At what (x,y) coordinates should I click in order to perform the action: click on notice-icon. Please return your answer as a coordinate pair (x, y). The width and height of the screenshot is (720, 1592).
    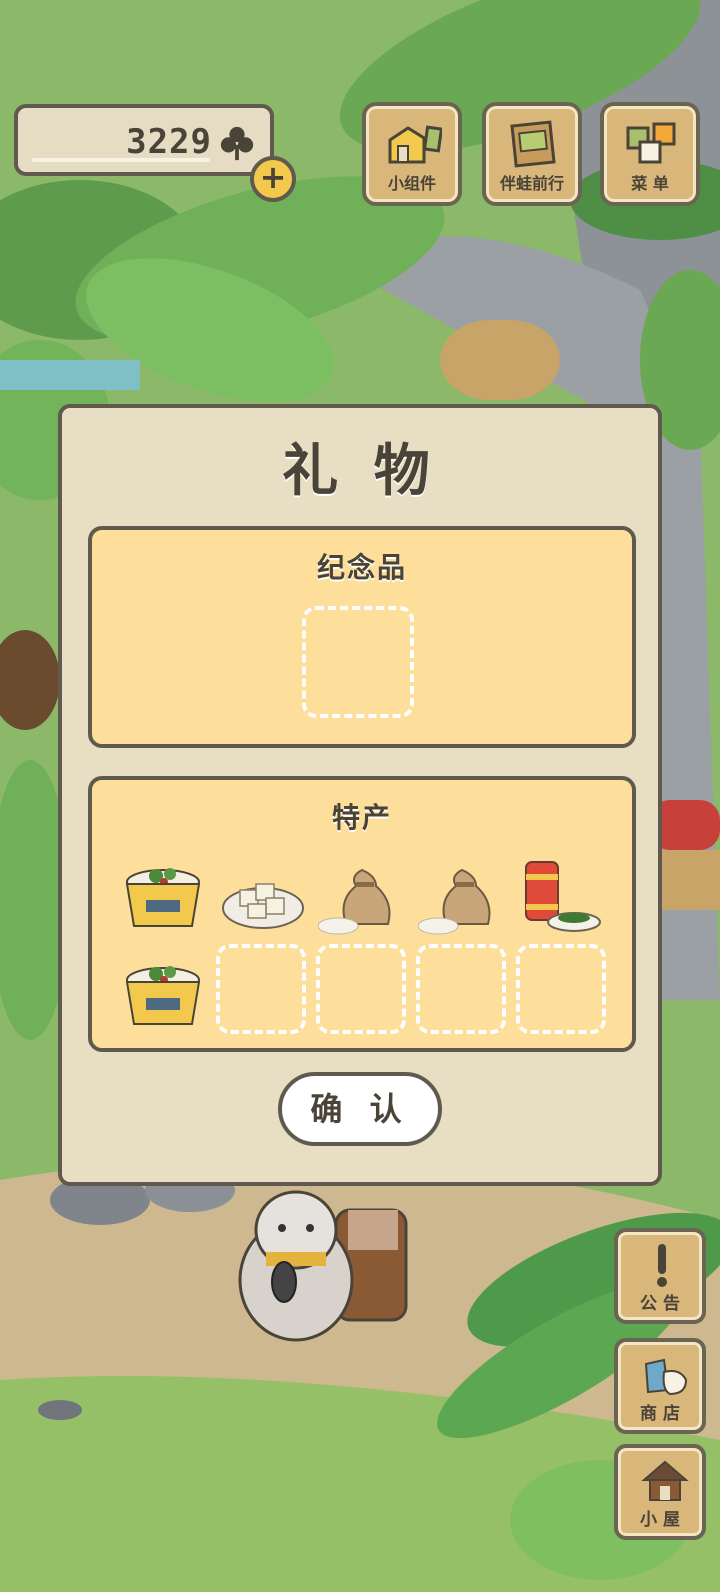
    Looking at the image, I should click on (662, 1265).